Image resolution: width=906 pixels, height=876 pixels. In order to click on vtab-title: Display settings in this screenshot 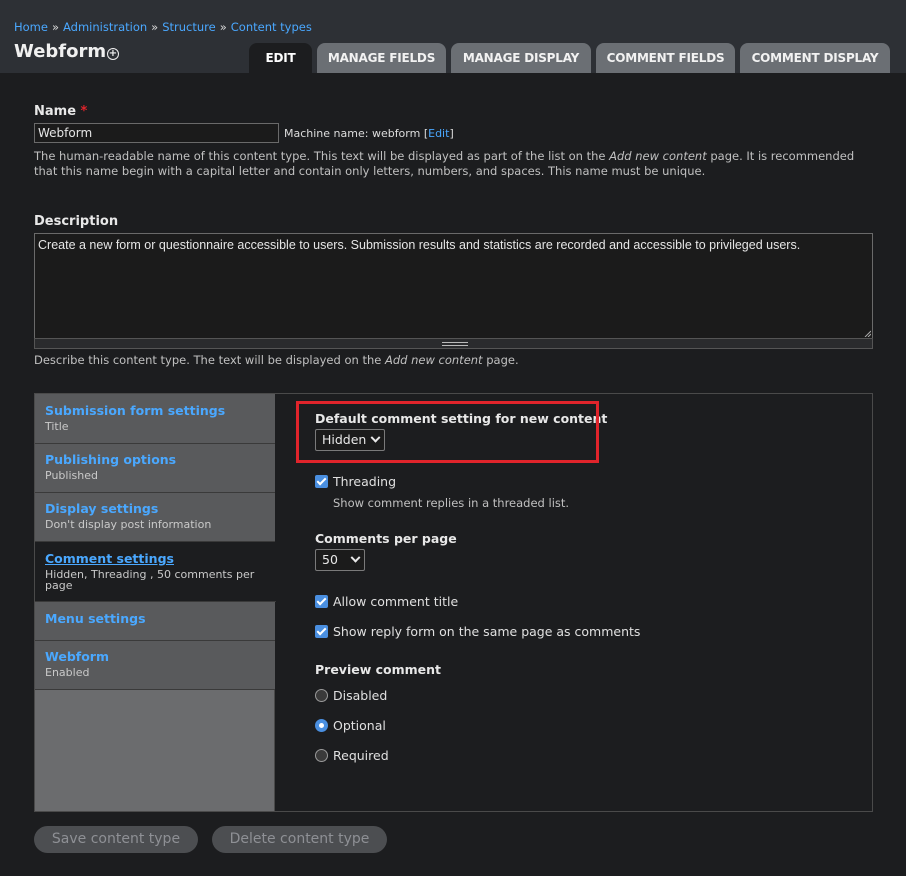, I will do `click(102, 508)`.